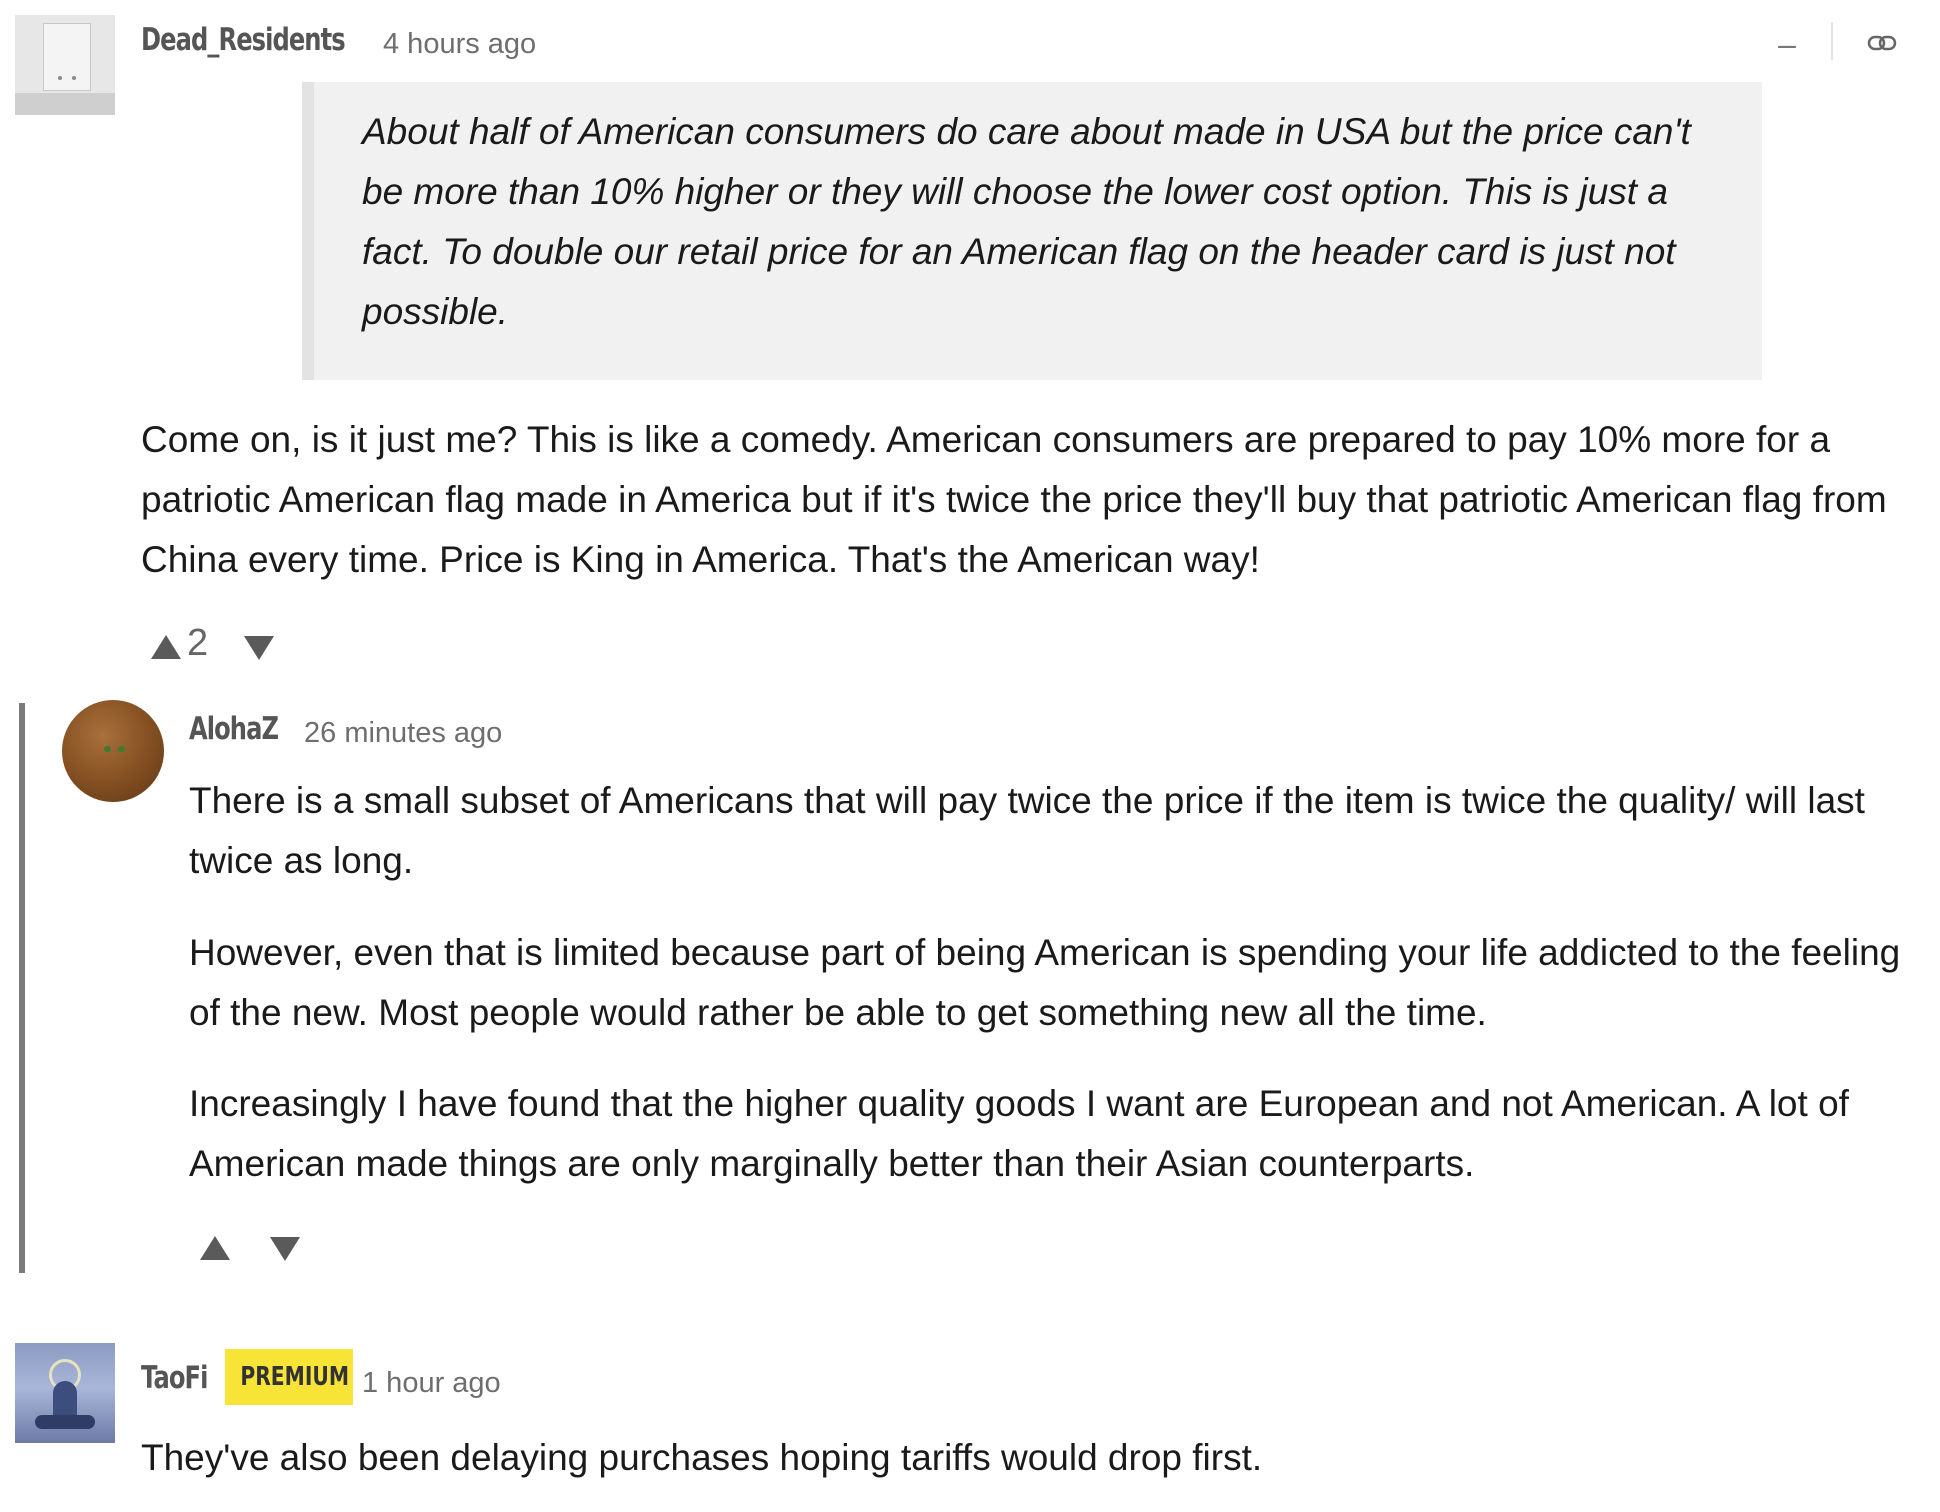 Image resolution: width=1940 pixels, height=1512 pixels. What do you see at coordinates (295, 1377) in the screenshot?
I see `premium-badge-label: PREMIUM` at bounding box center [295, 1377].